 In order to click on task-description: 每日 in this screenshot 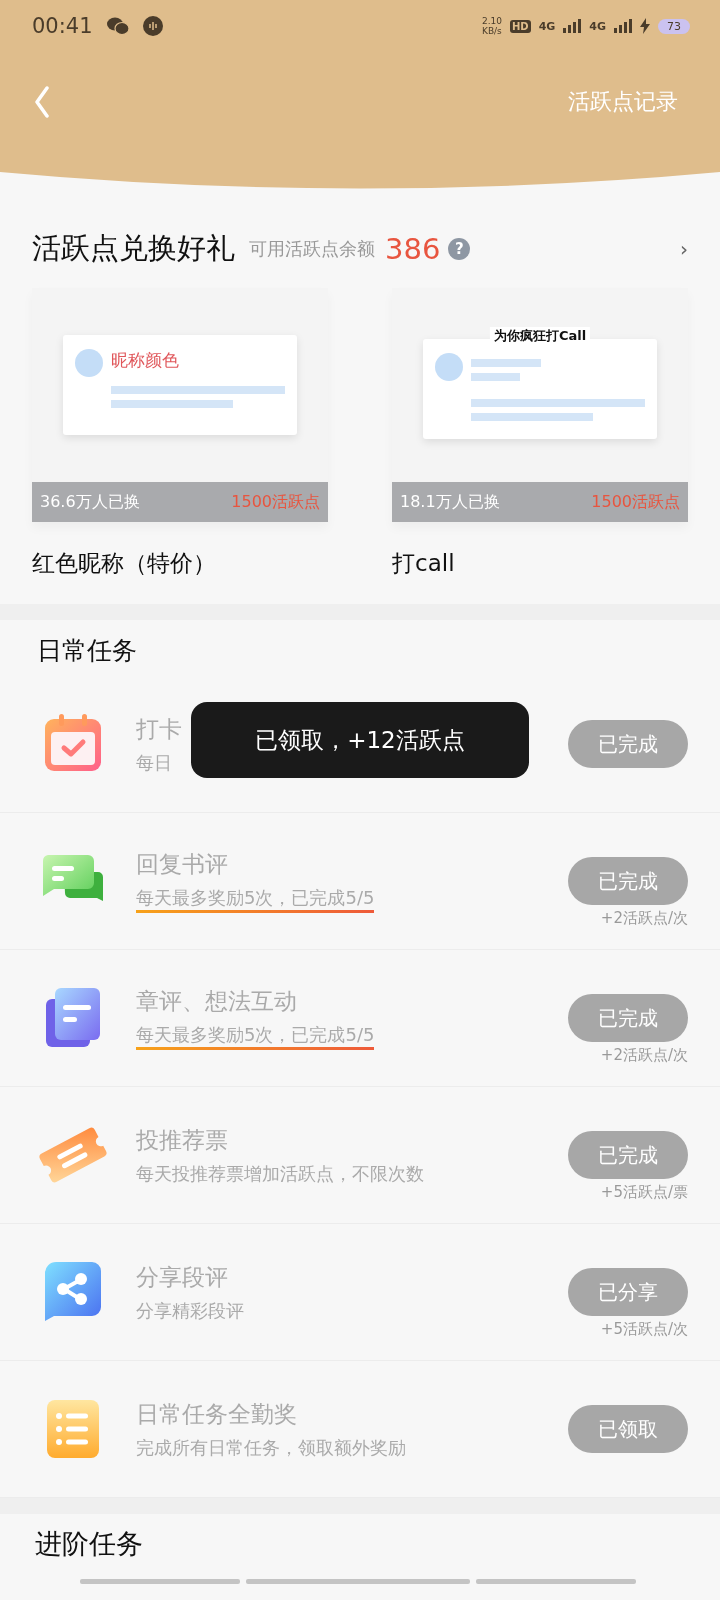, I will do `click(154, 762)`.